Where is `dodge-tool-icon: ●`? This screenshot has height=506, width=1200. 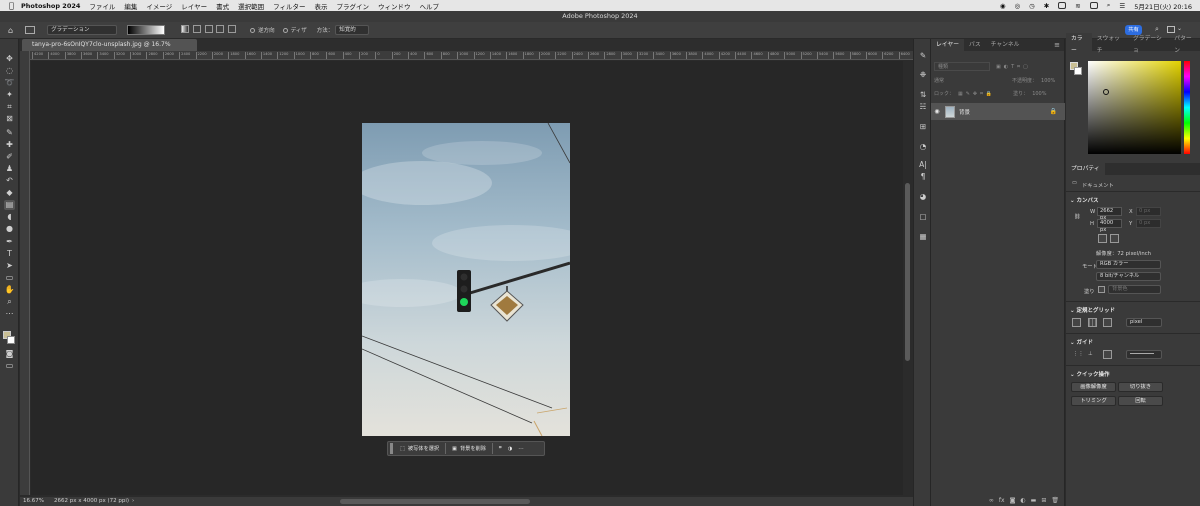
dodge-tool-icon: ● is located at coordinates (9, 229).